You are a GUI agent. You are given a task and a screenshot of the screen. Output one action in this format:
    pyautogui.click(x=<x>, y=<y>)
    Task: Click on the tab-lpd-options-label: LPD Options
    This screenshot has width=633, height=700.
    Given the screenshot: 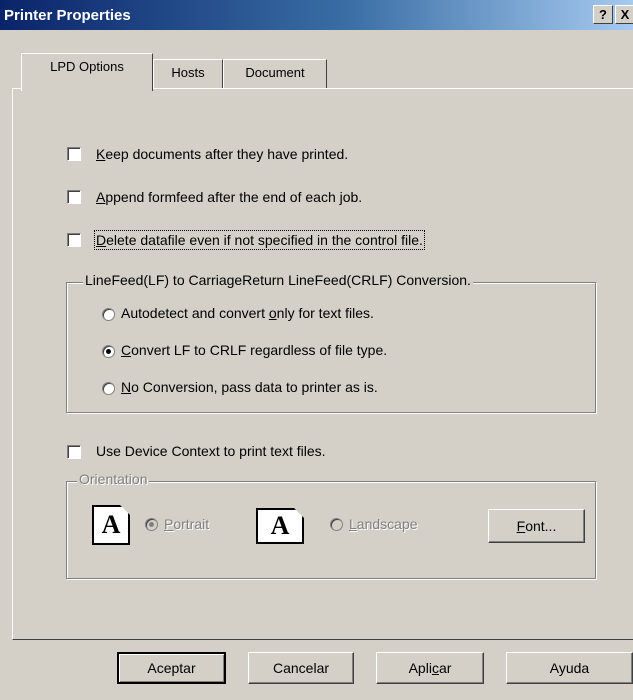 What is the action you would take?
    pyautogui.click(x=87, y=66)
    